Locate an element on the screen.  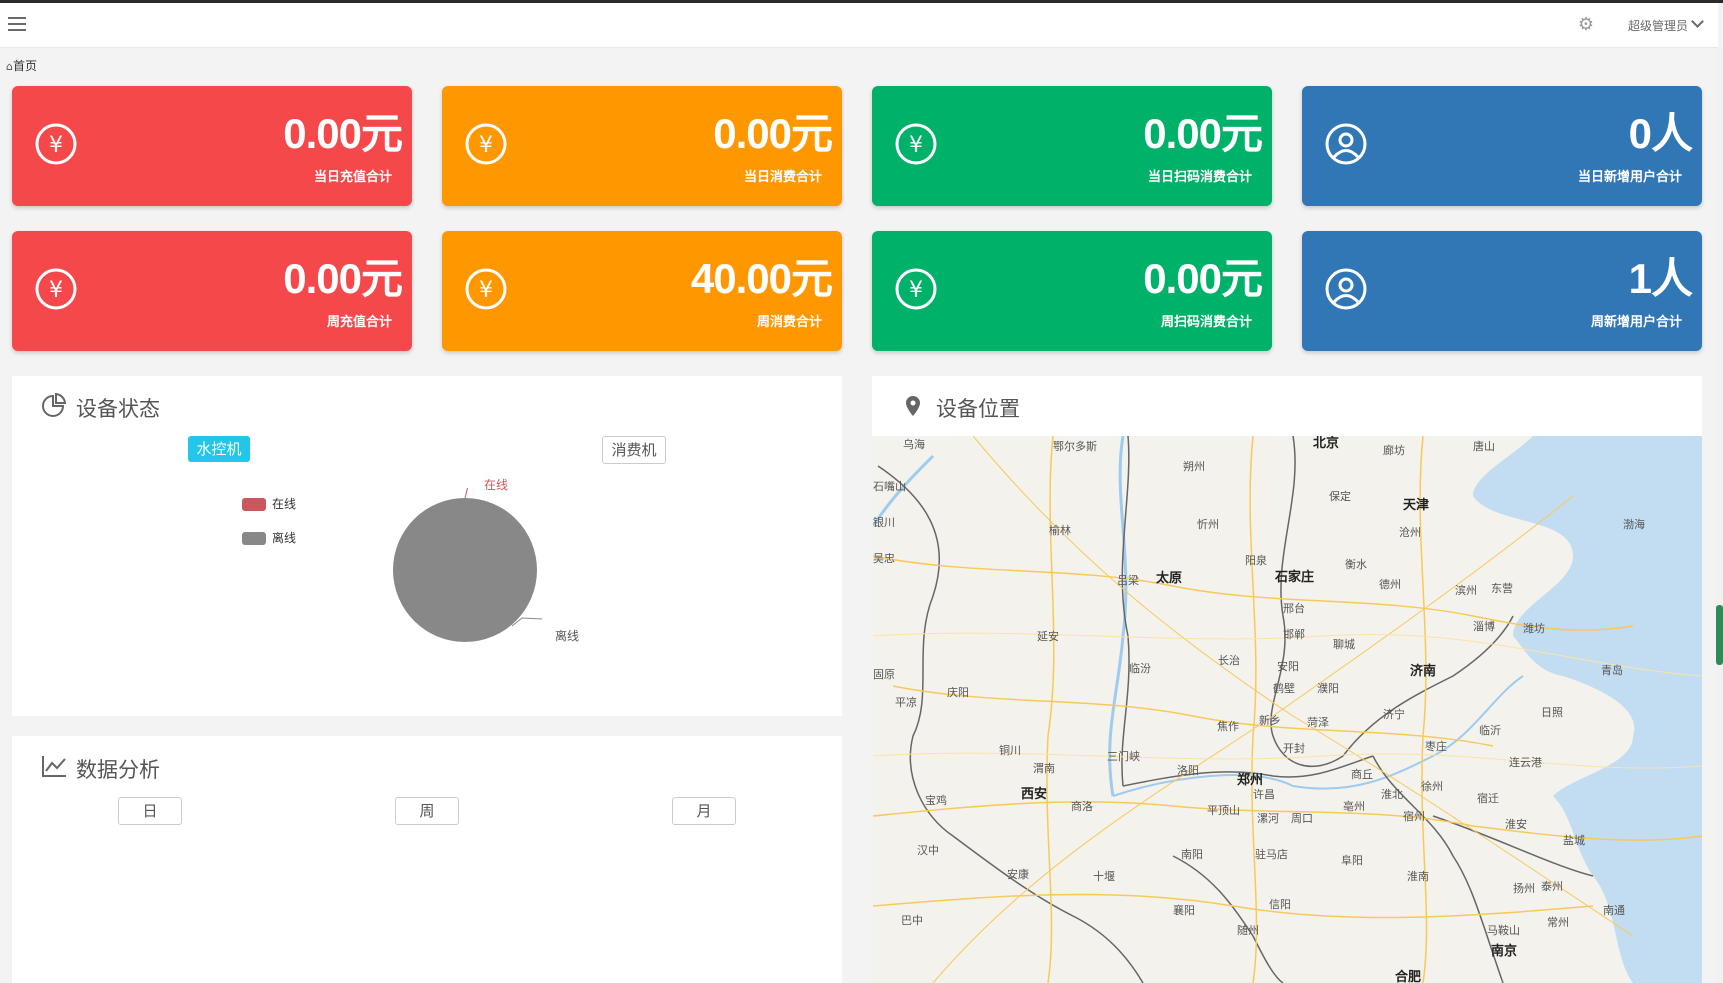
map-city-pingliang: 平凉 is located at coordinates (906, 702).